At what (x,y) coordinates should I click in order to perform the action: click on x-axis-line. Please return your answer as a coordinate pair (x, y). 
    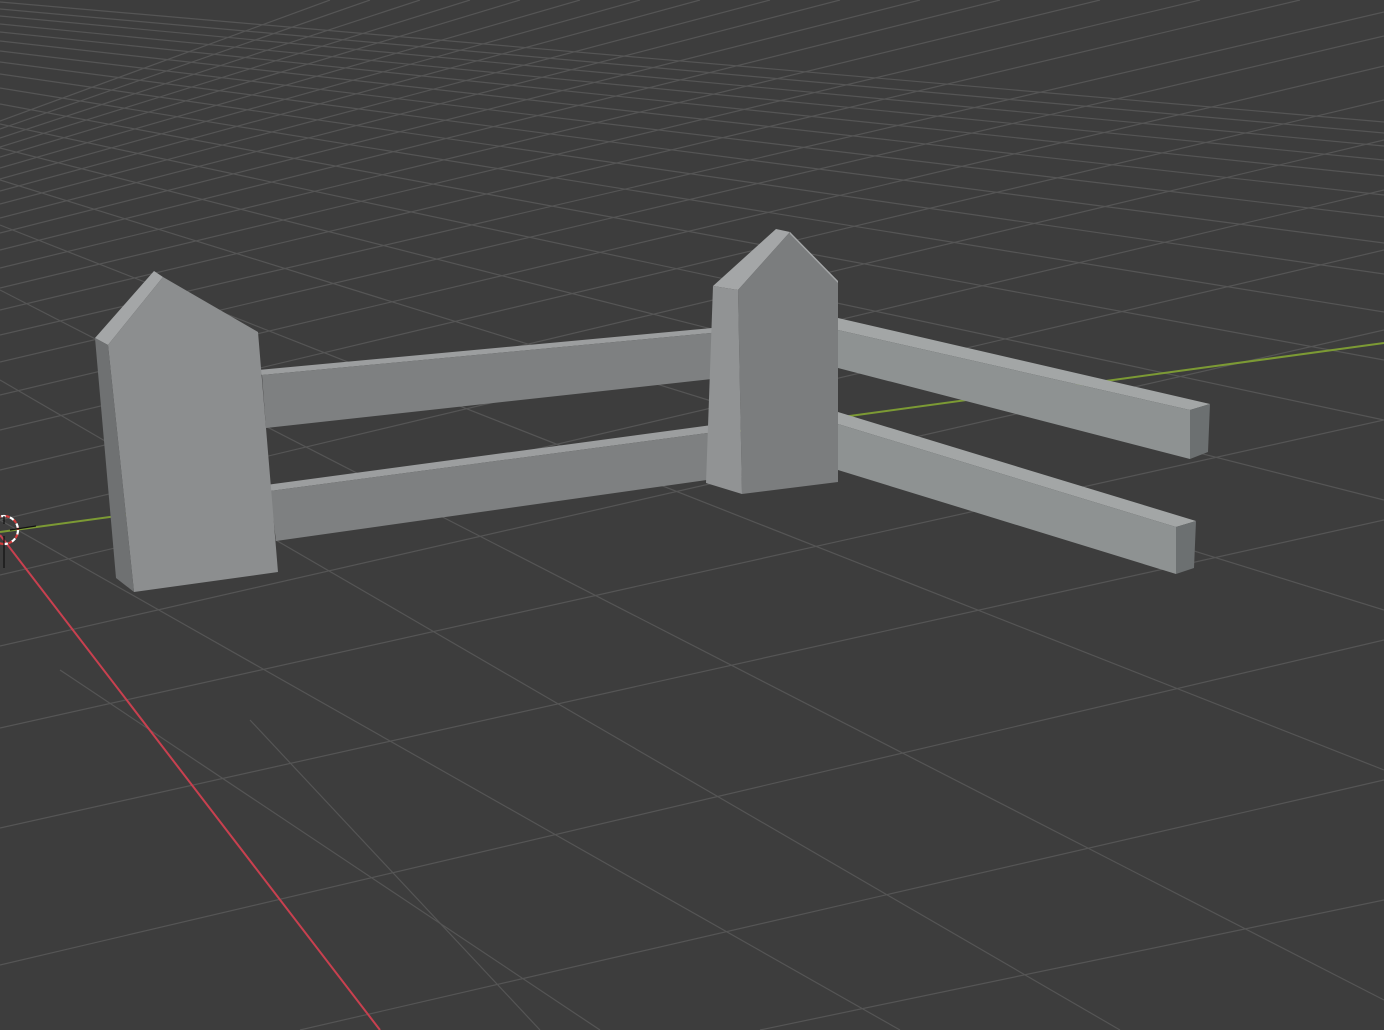
    Looking at the image, I should click on (190, 782).